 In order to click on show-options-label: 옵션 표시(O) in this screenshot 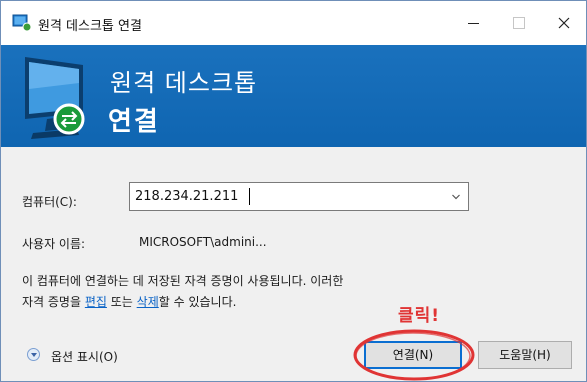, I will do `click(84, 357)`.